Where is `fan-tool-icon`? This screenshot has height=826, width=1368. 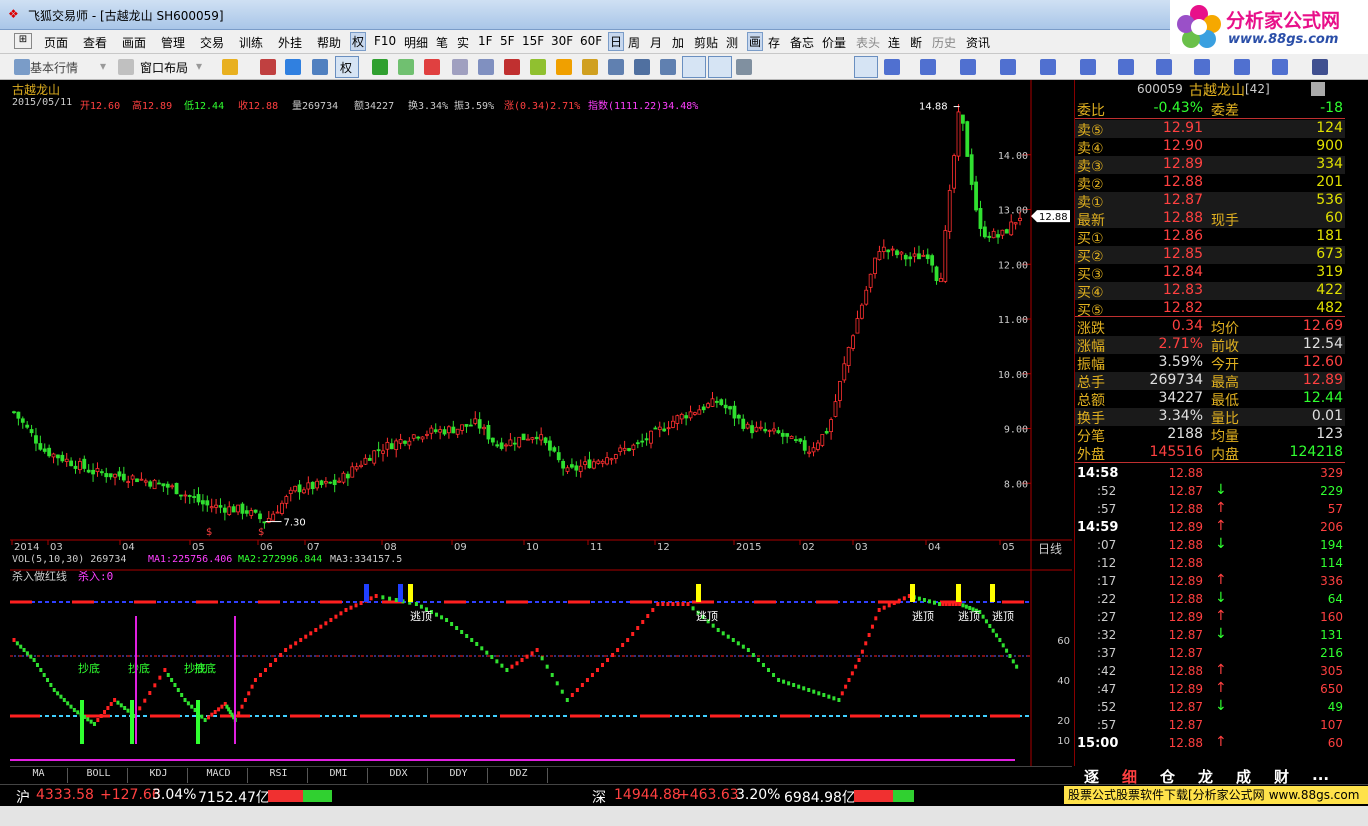 fan-tool-icon is located at coordinates (1008, 67).